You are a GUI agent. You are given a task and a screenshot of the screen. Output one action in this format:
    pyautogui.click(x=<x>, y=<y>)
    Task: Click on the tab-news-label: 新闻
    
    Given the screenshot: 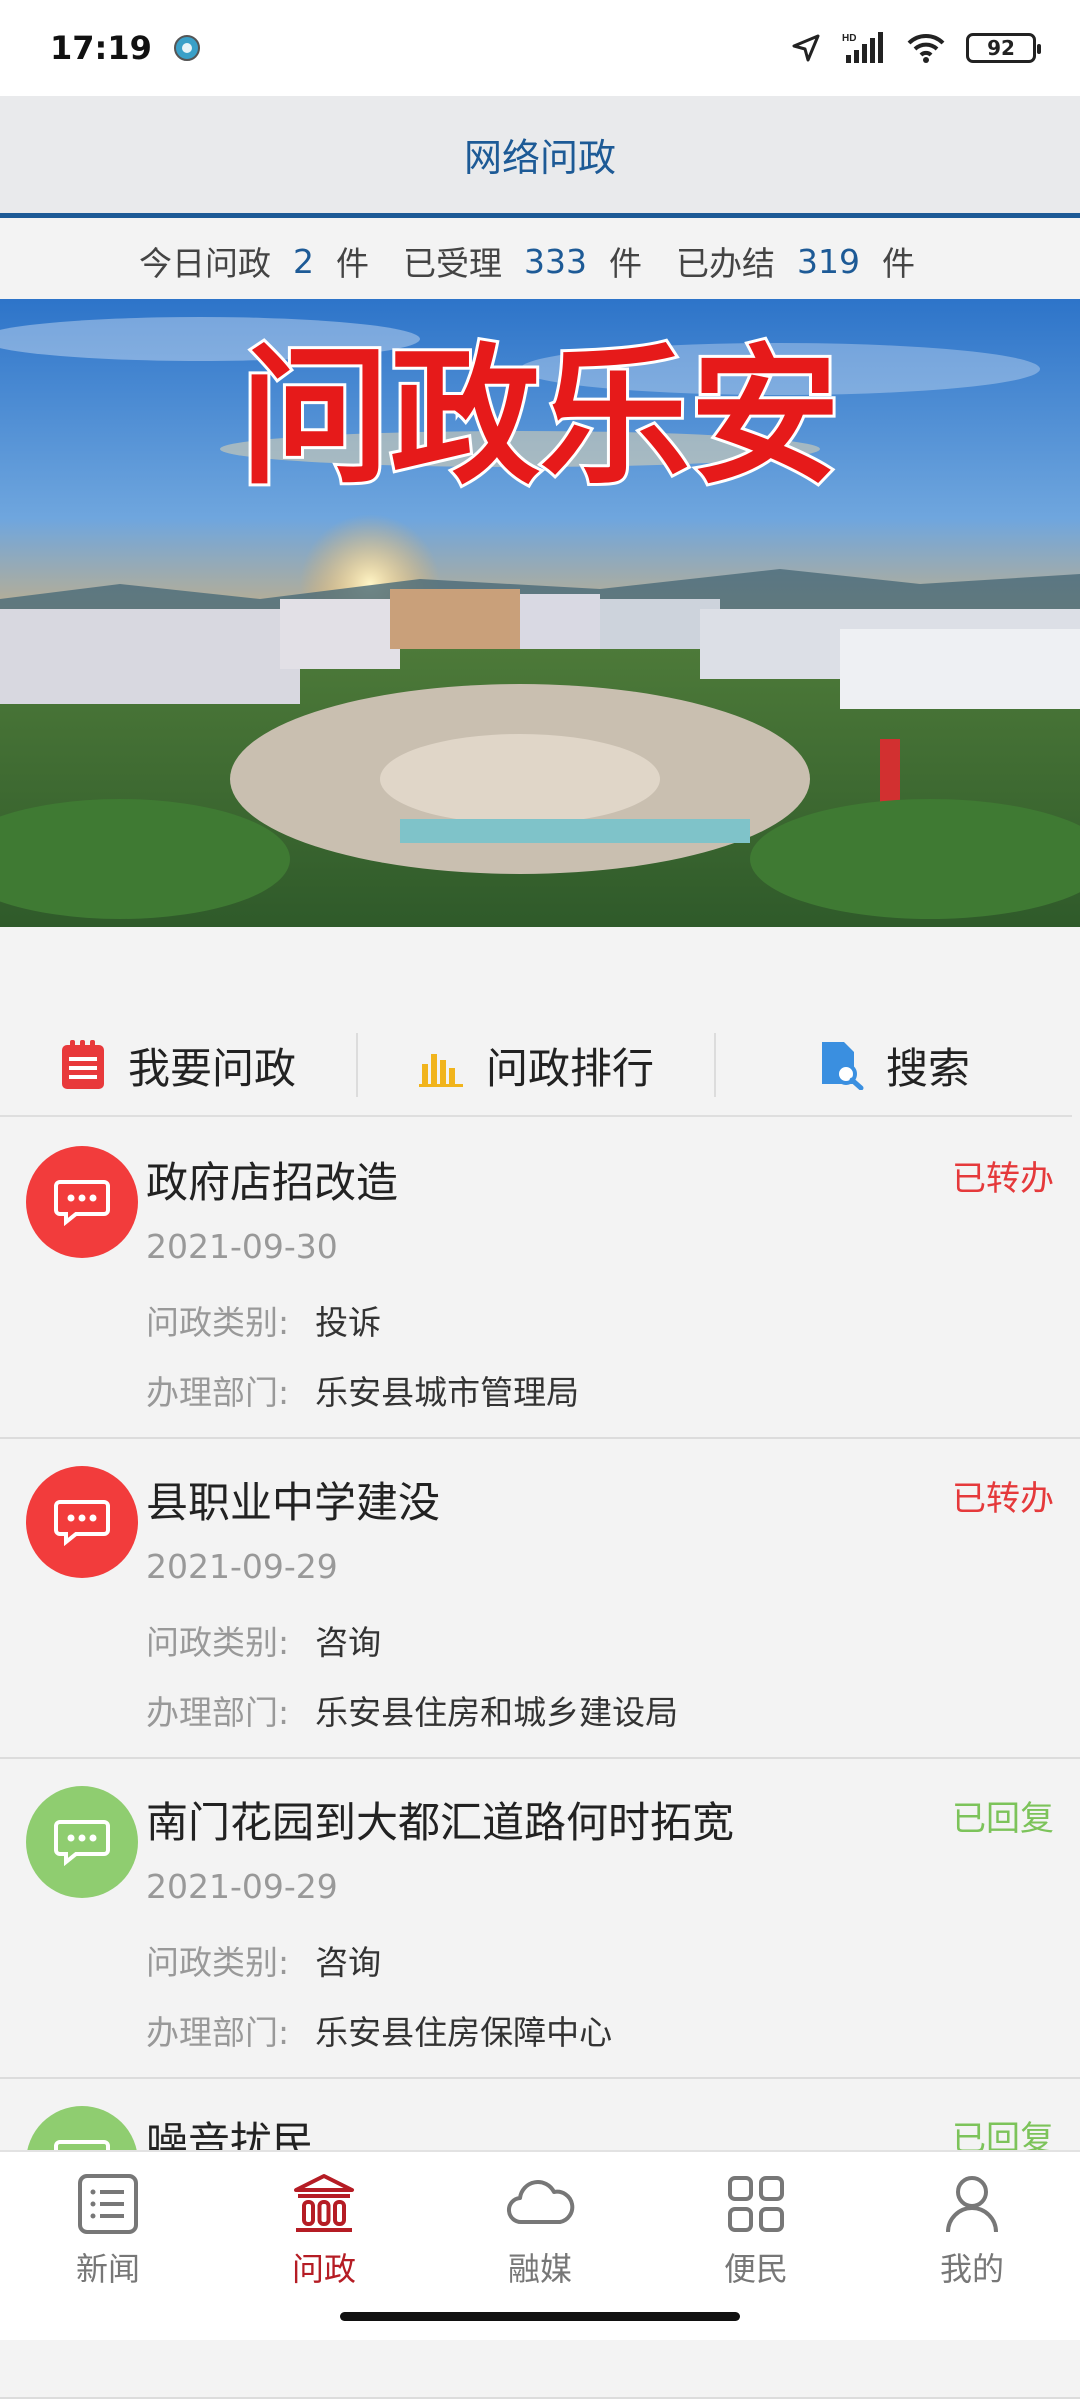 What is the action you would take?
    pyautogui.click(x=107, y=2269)
    